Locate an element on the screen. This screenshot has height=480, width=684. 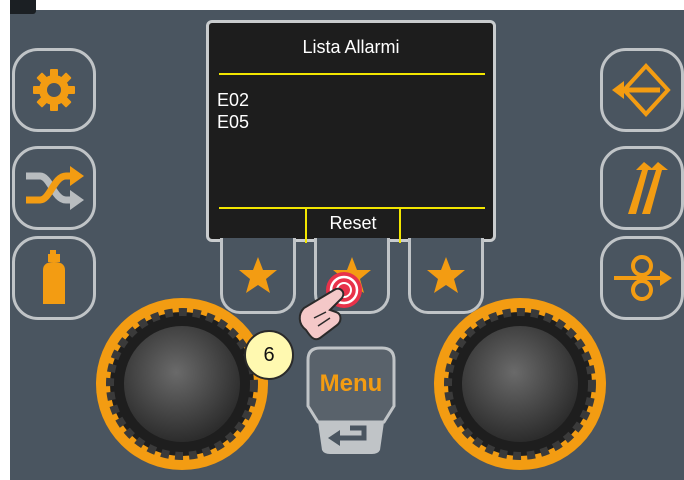
mode-button is located at coordinates (54, 188).